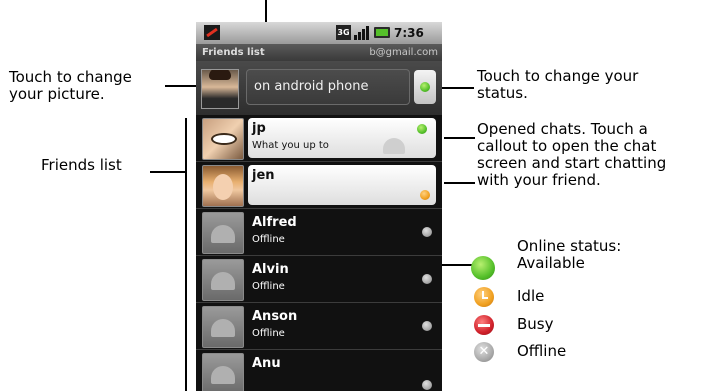 The height and width of the screenshot is (391, 704). I want to click on list-item: jen, so click(319, 185).